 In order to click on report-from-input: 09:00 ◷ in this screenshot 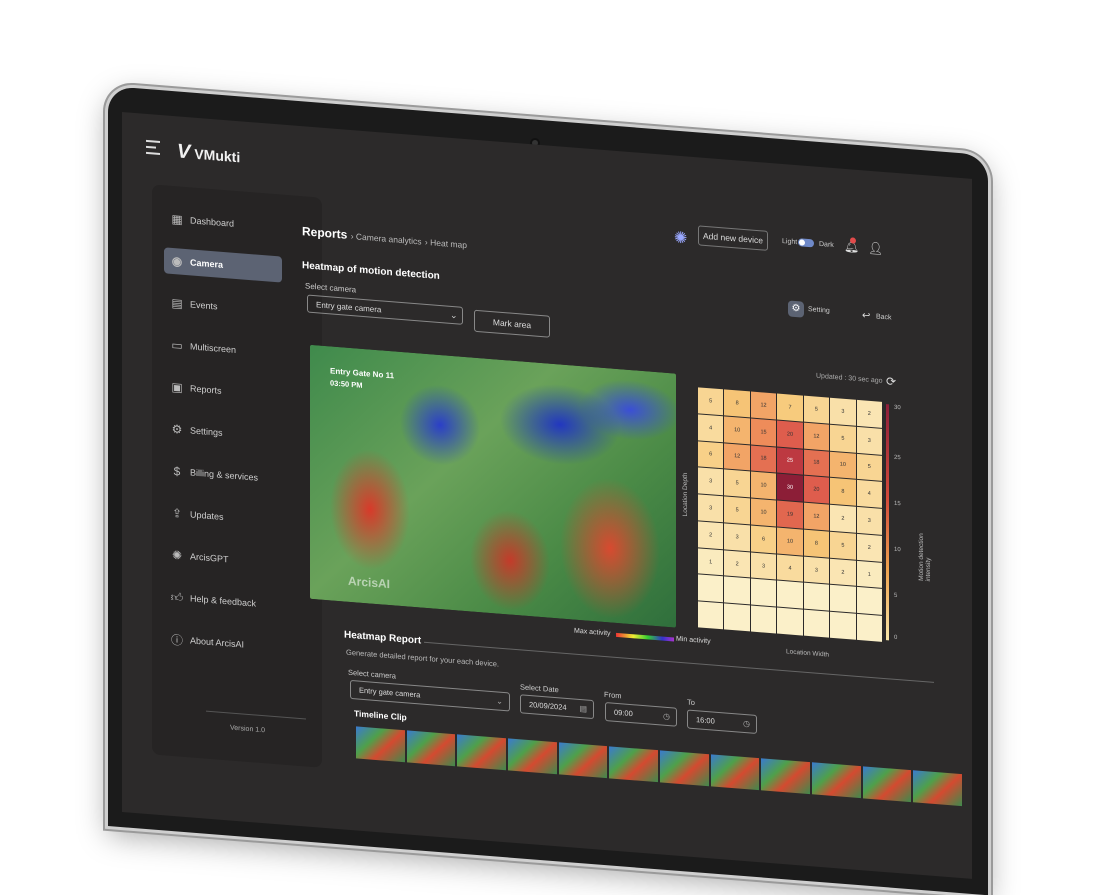, I will do `click(641, 714)`.